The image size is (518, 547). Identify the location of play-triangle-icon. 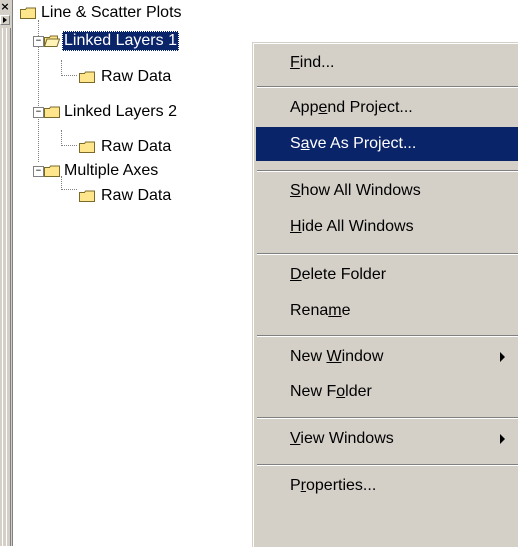
(5, 20).